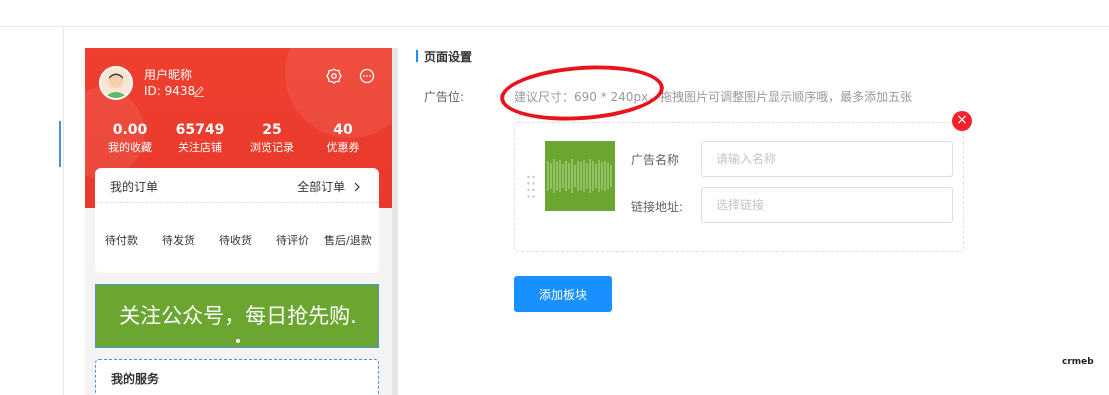 The width and height of the screenshot is (1109, 395). Describe the element at coordinates (321, 187) in the screenshot. I see `all-orders-label: 全部订单` at that location.